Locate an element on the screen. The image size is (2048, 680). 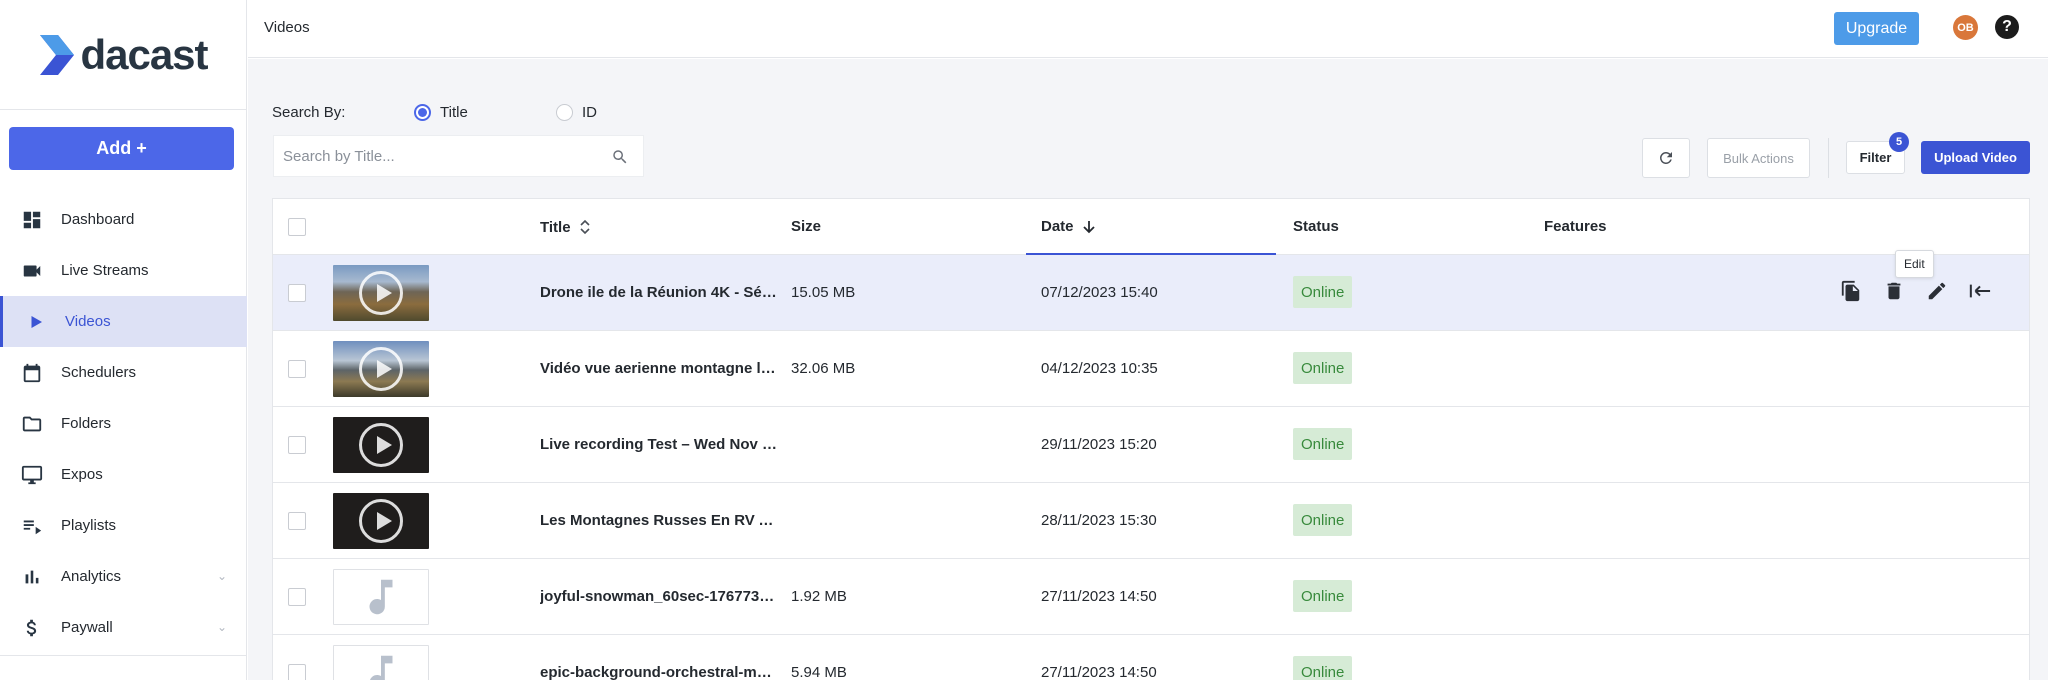
refresh-button is located at coordinates (1666, 158).